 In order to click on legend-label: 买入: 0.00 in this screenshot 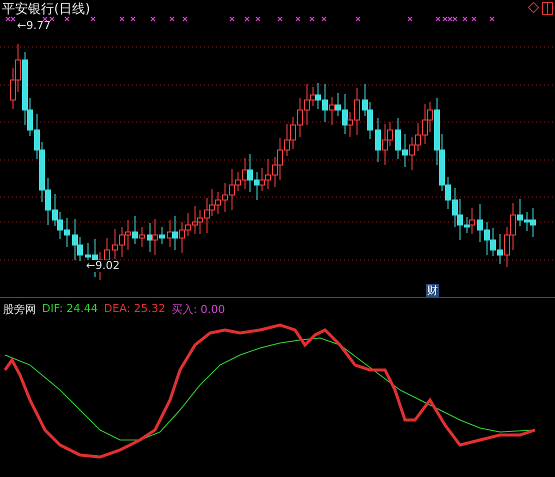, I will do `click(198, 309)`.